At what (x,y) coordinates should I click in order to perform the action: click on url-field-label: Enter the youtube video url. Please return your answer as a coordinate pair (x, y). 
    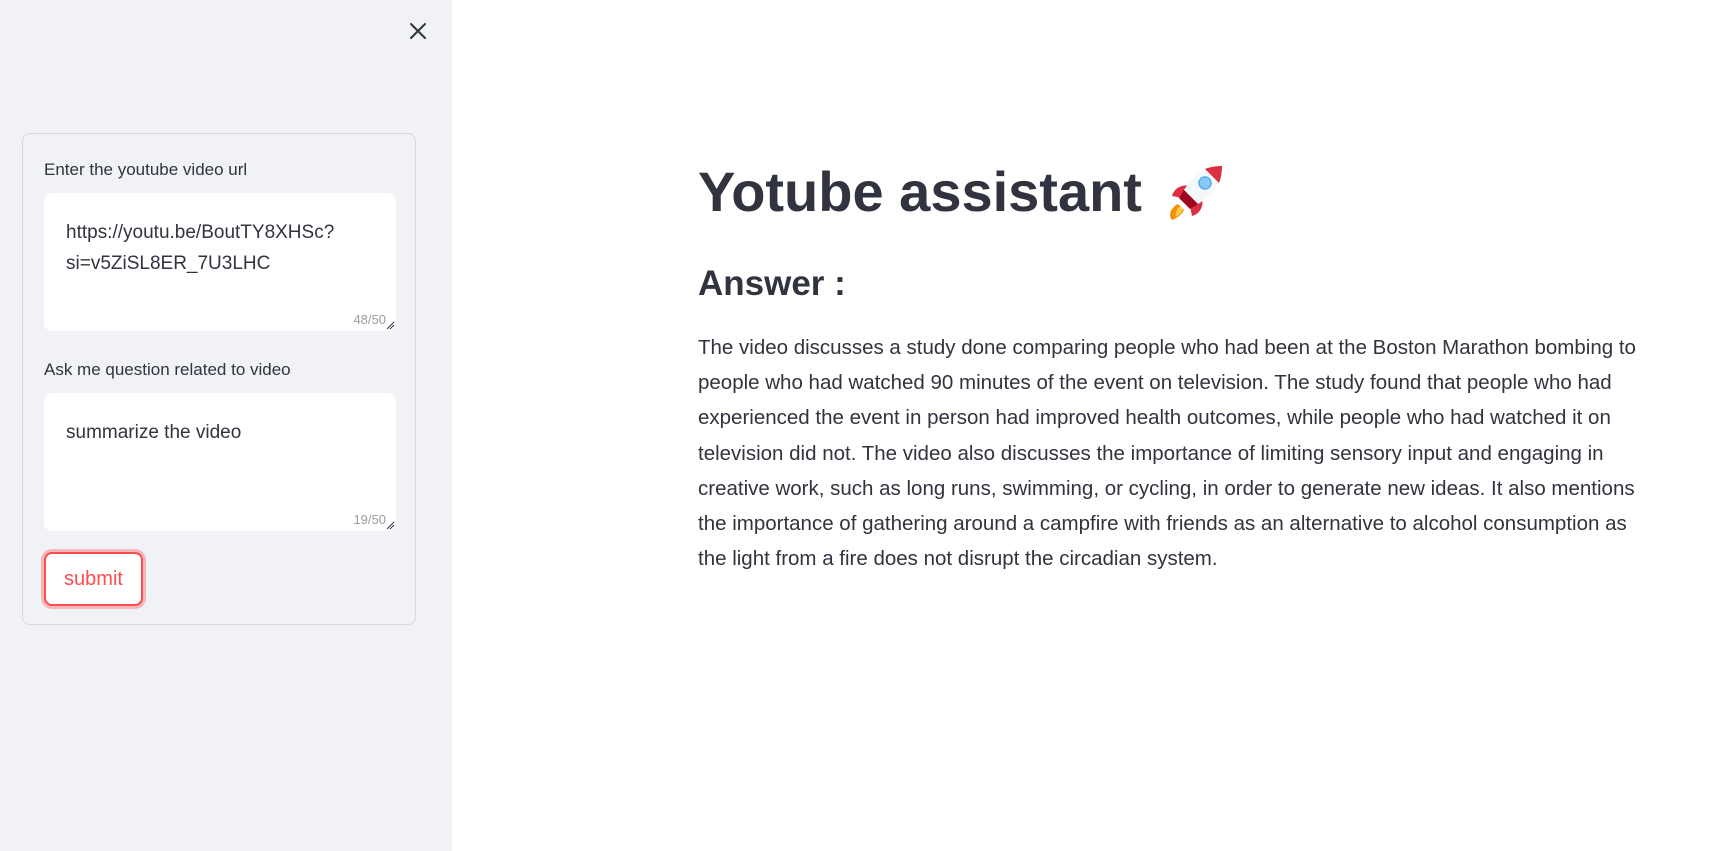
    Looking at the image, I should click on (146, 169).